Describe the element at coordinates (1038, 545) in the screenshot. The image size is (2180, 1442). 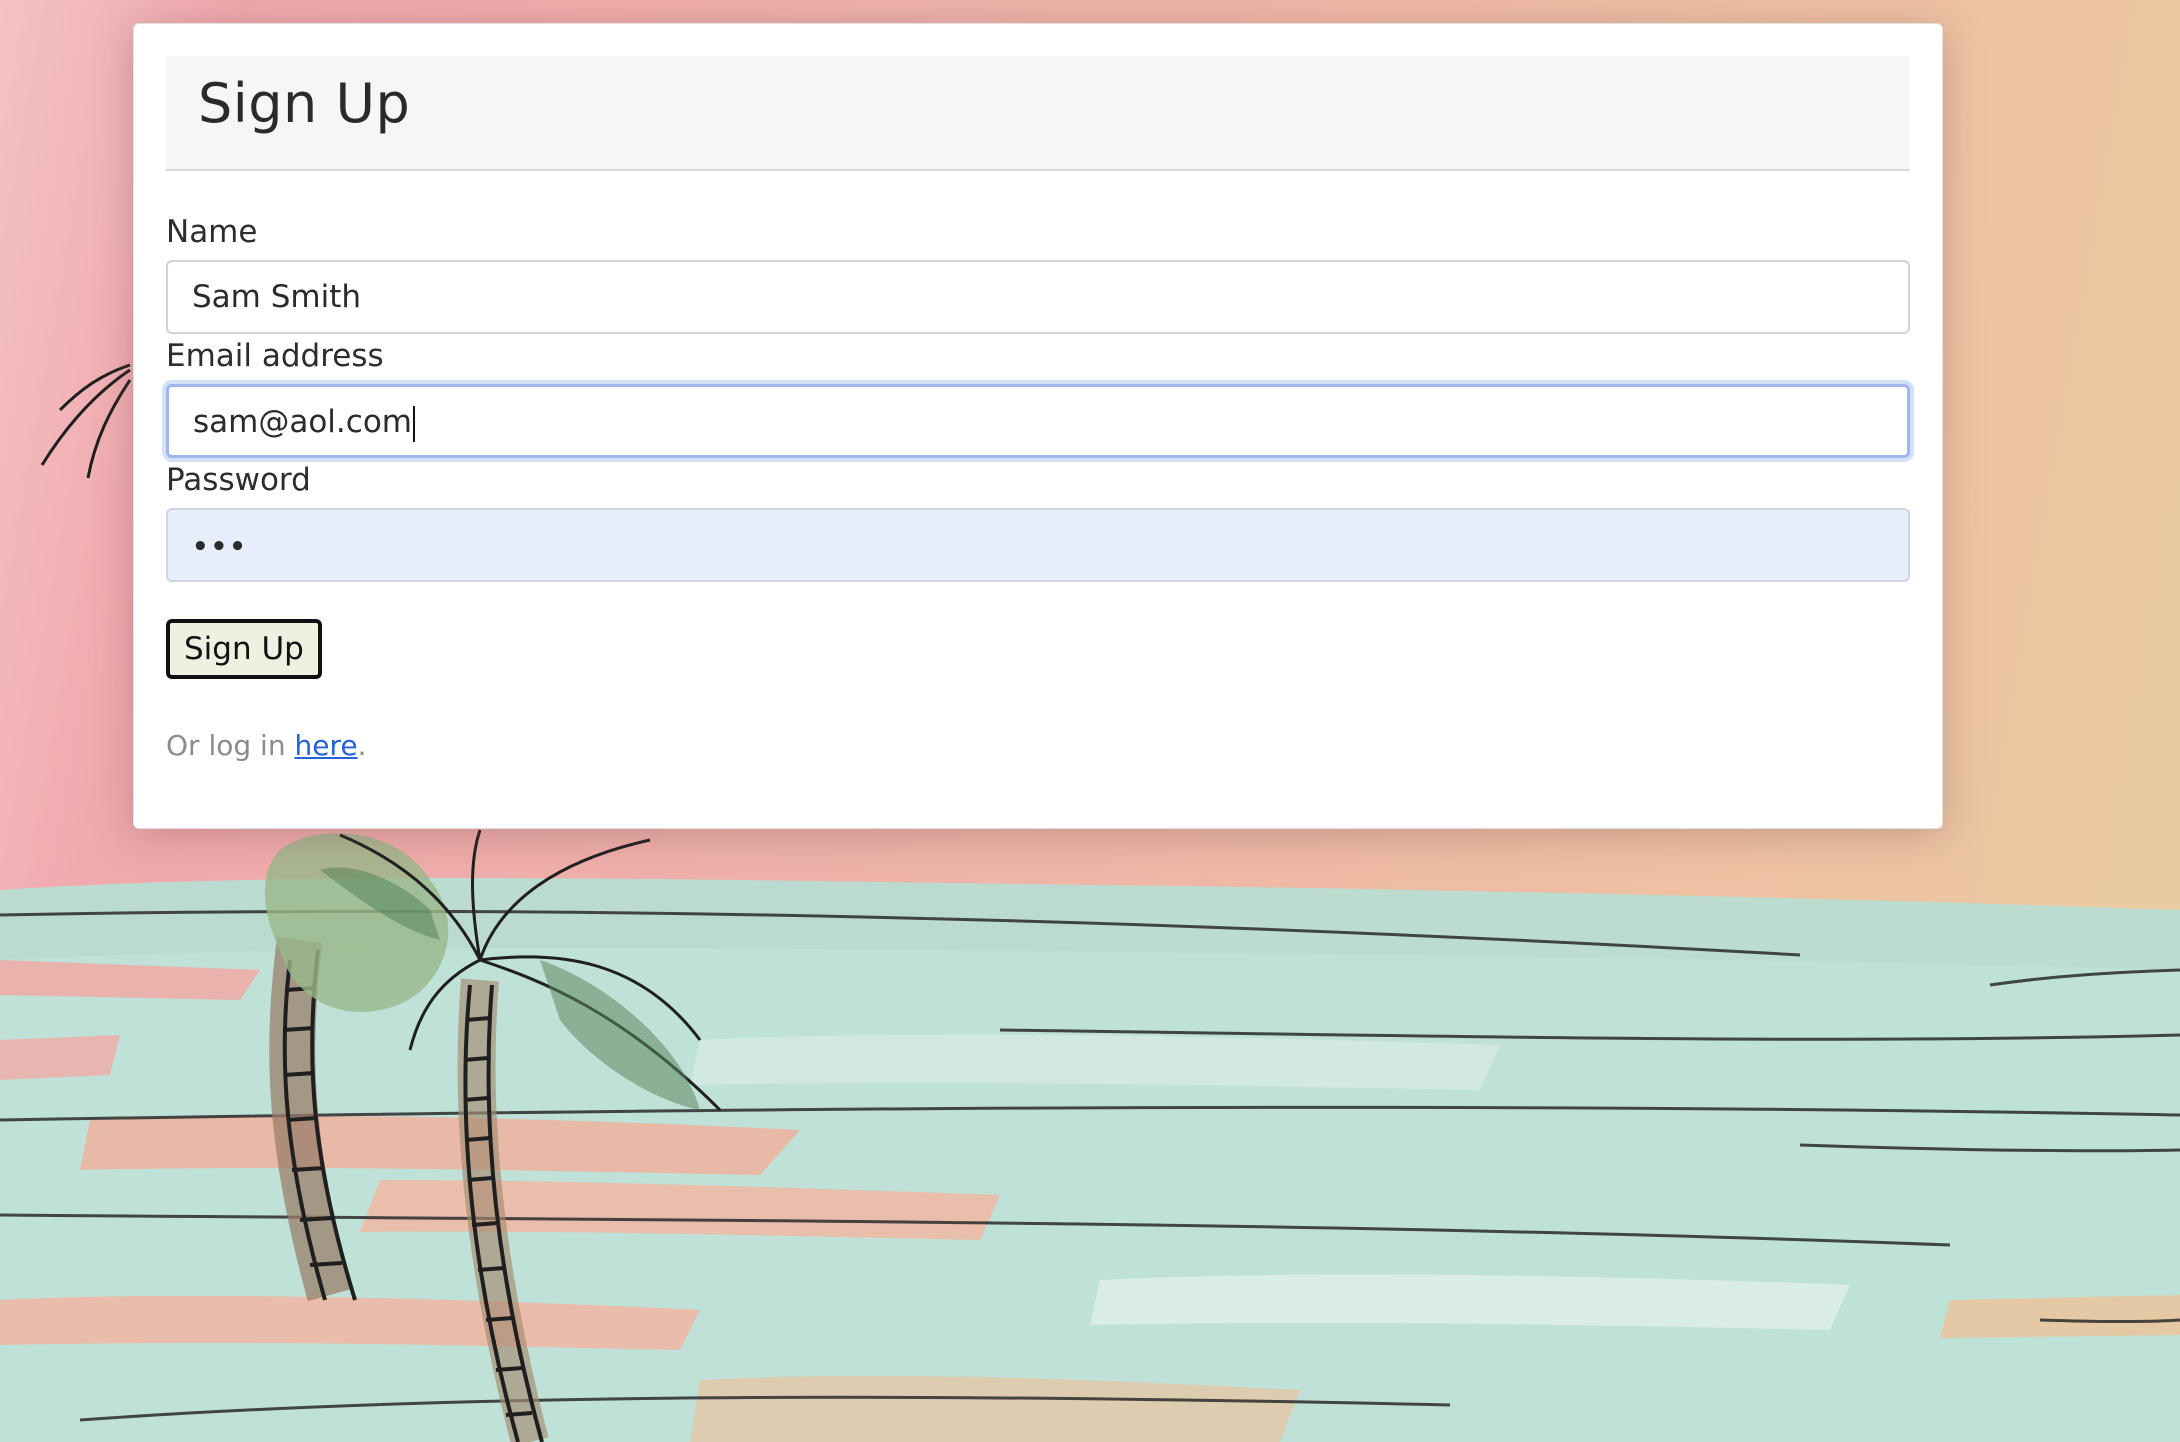
I see `password-field: •••` at that location.